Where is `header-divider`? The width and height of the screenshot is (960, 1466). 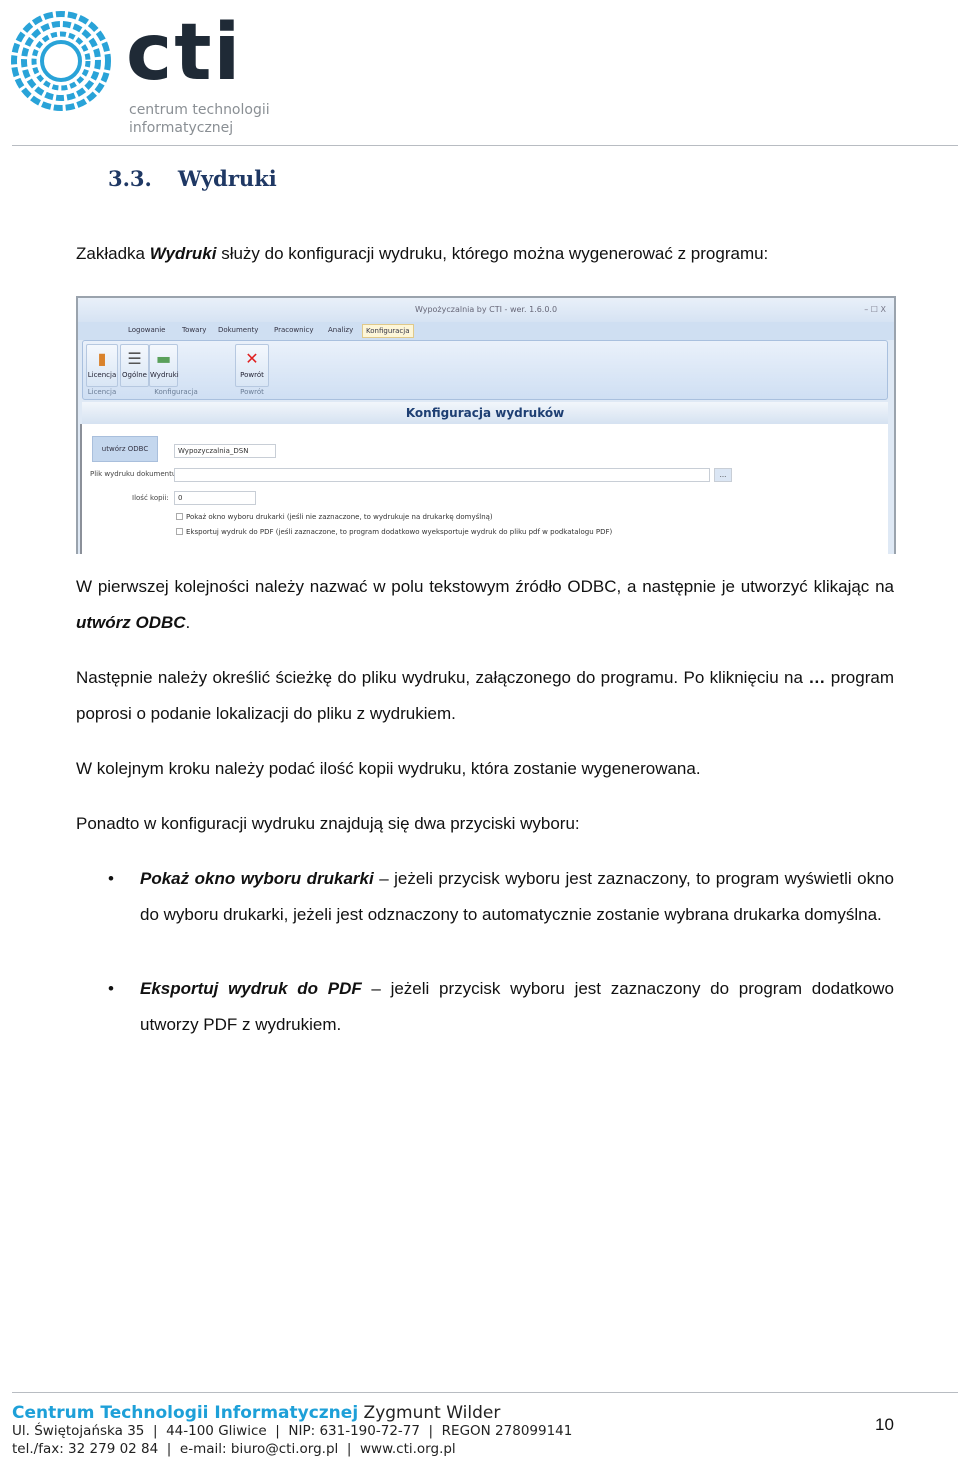 header-divider is located at coordinates (485, 145).